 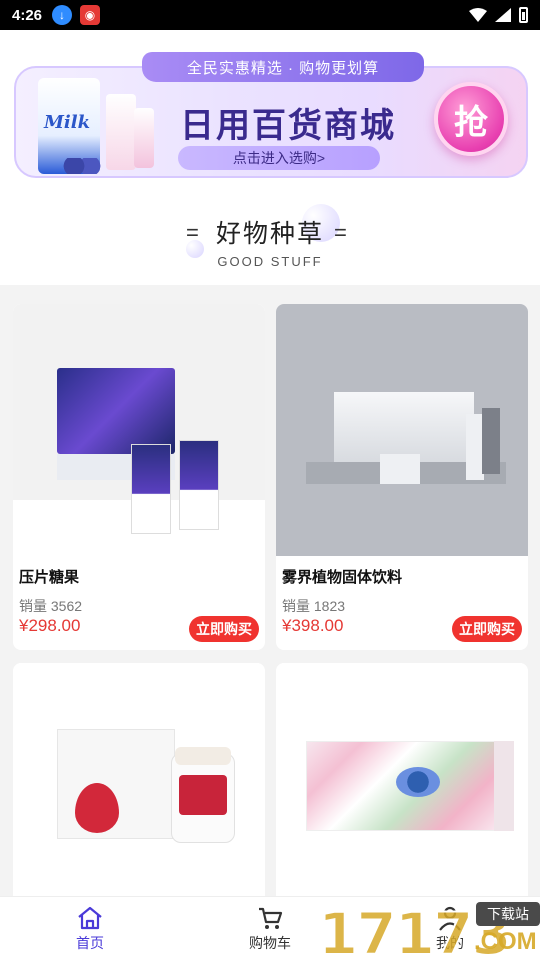 I want to click on product-price: ¥298.00, so click(x=50, y=625).